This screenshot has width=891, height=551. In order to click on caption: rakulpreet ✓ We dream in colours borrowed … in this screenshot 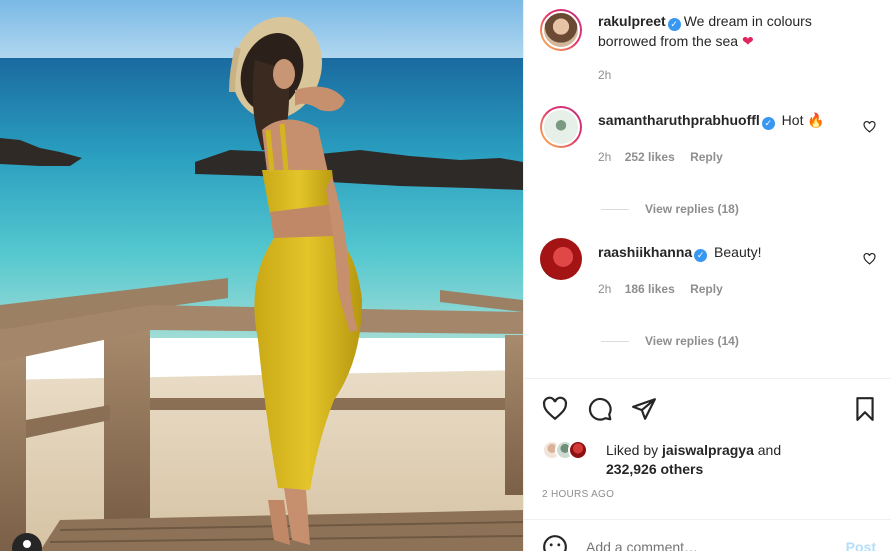, I will do `click(733, 31)`.